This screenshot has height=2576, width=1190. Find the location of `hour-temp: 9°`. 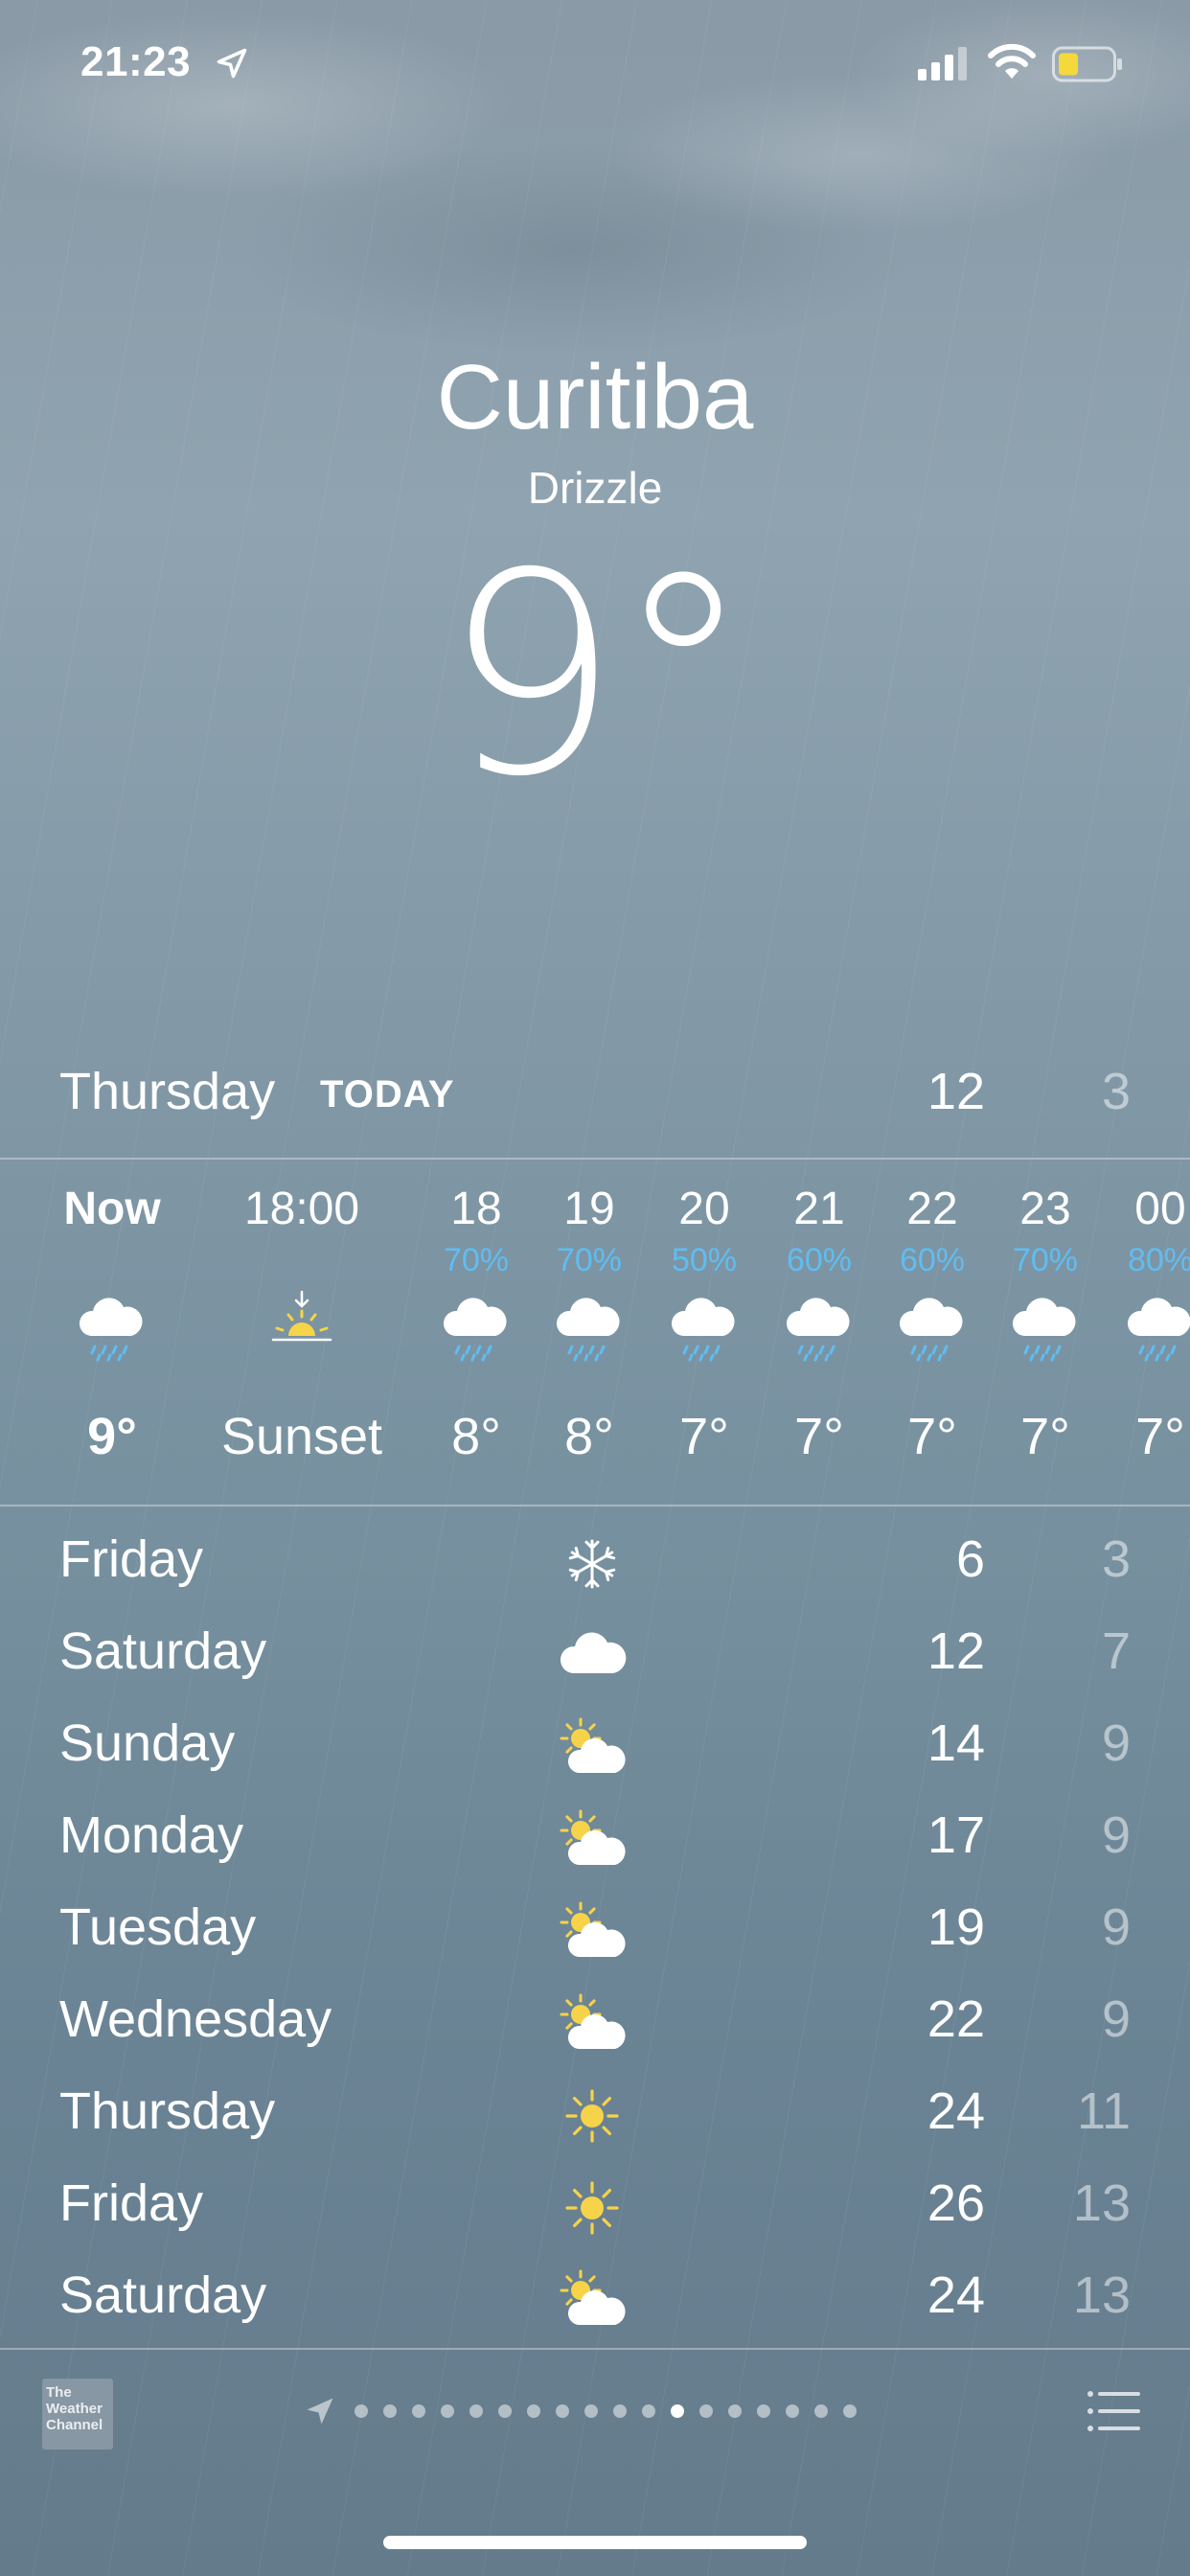

hour-temp: 9° is located at coordinates (112, 1436).